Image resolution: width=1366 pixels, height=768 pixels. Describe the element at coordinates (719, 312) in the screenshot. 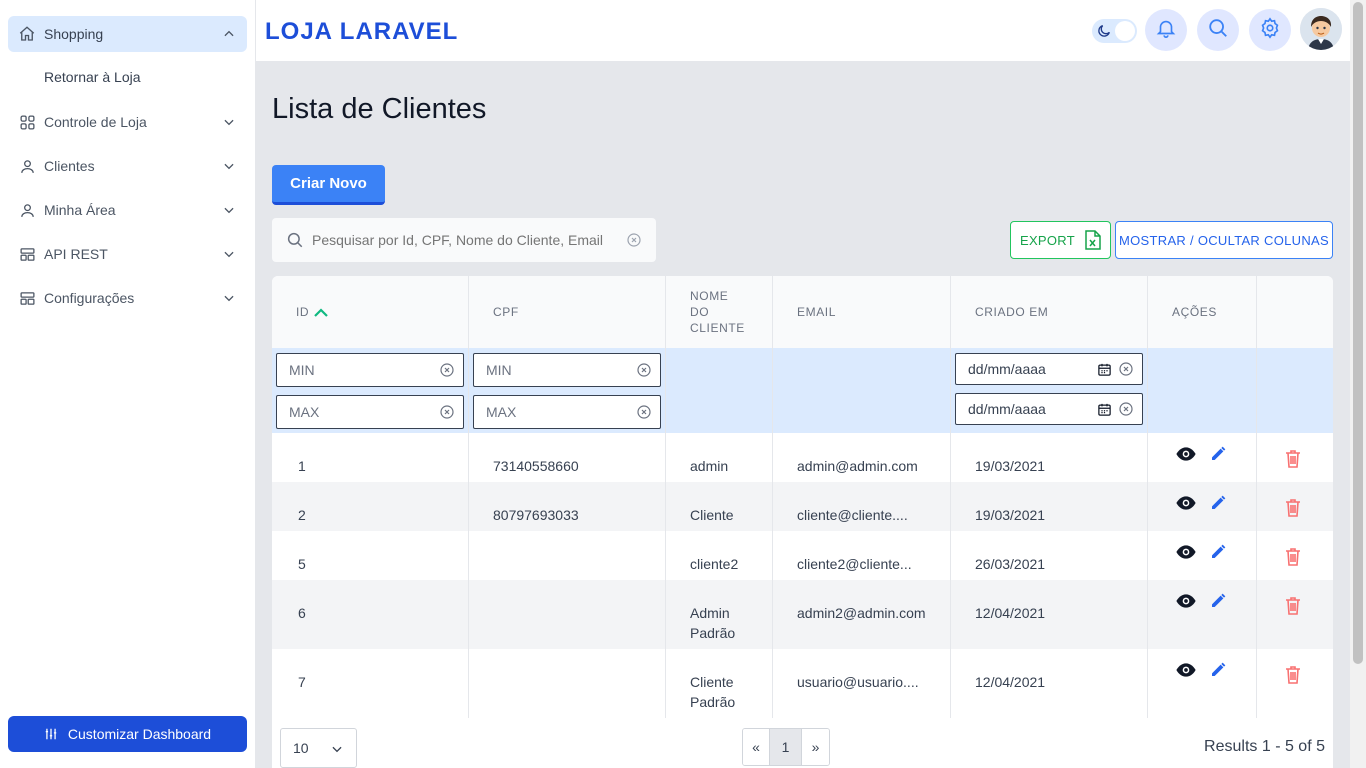

I see `column-header-name: NOME DO CLIENTE` at that location.